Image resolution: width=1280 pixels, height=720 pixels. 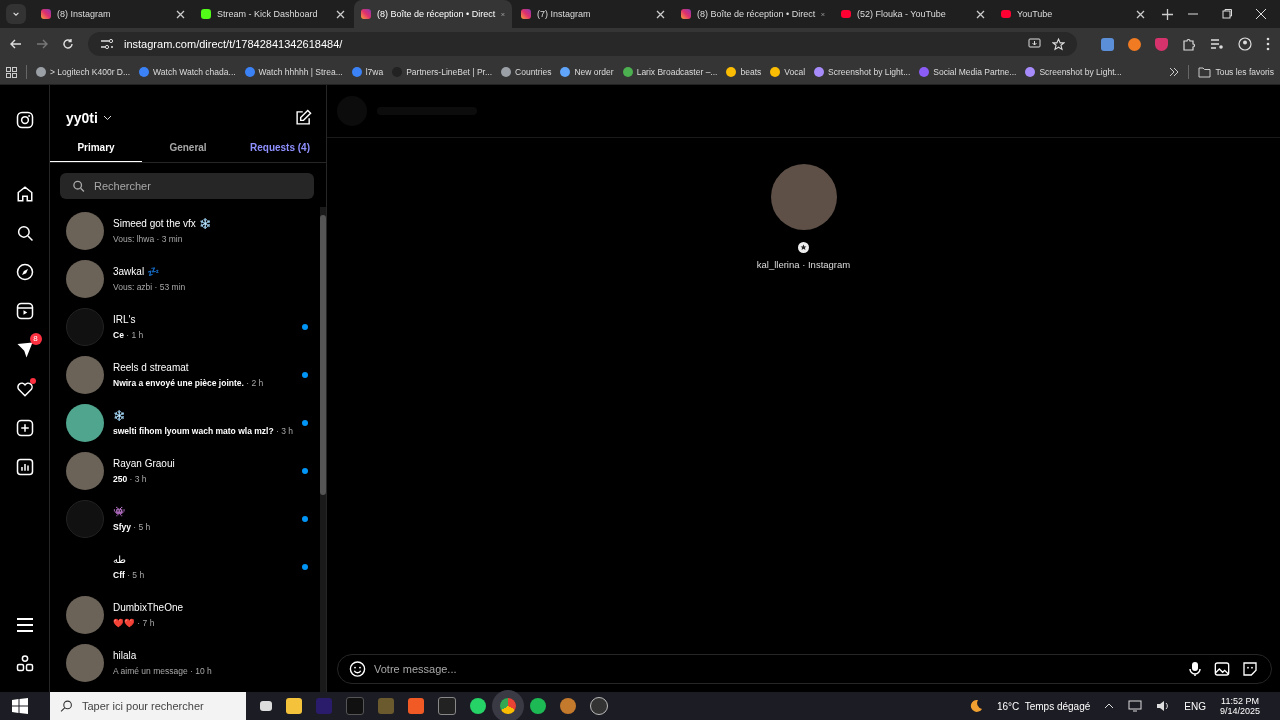 I want to click on chevron-up-icon, so click(x=1109, y=706).